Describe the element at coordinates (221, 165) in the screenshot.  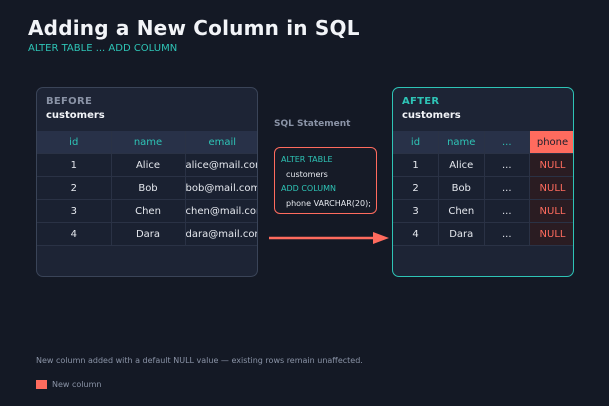
I see `cell-email: alice@mail.com` at that location.